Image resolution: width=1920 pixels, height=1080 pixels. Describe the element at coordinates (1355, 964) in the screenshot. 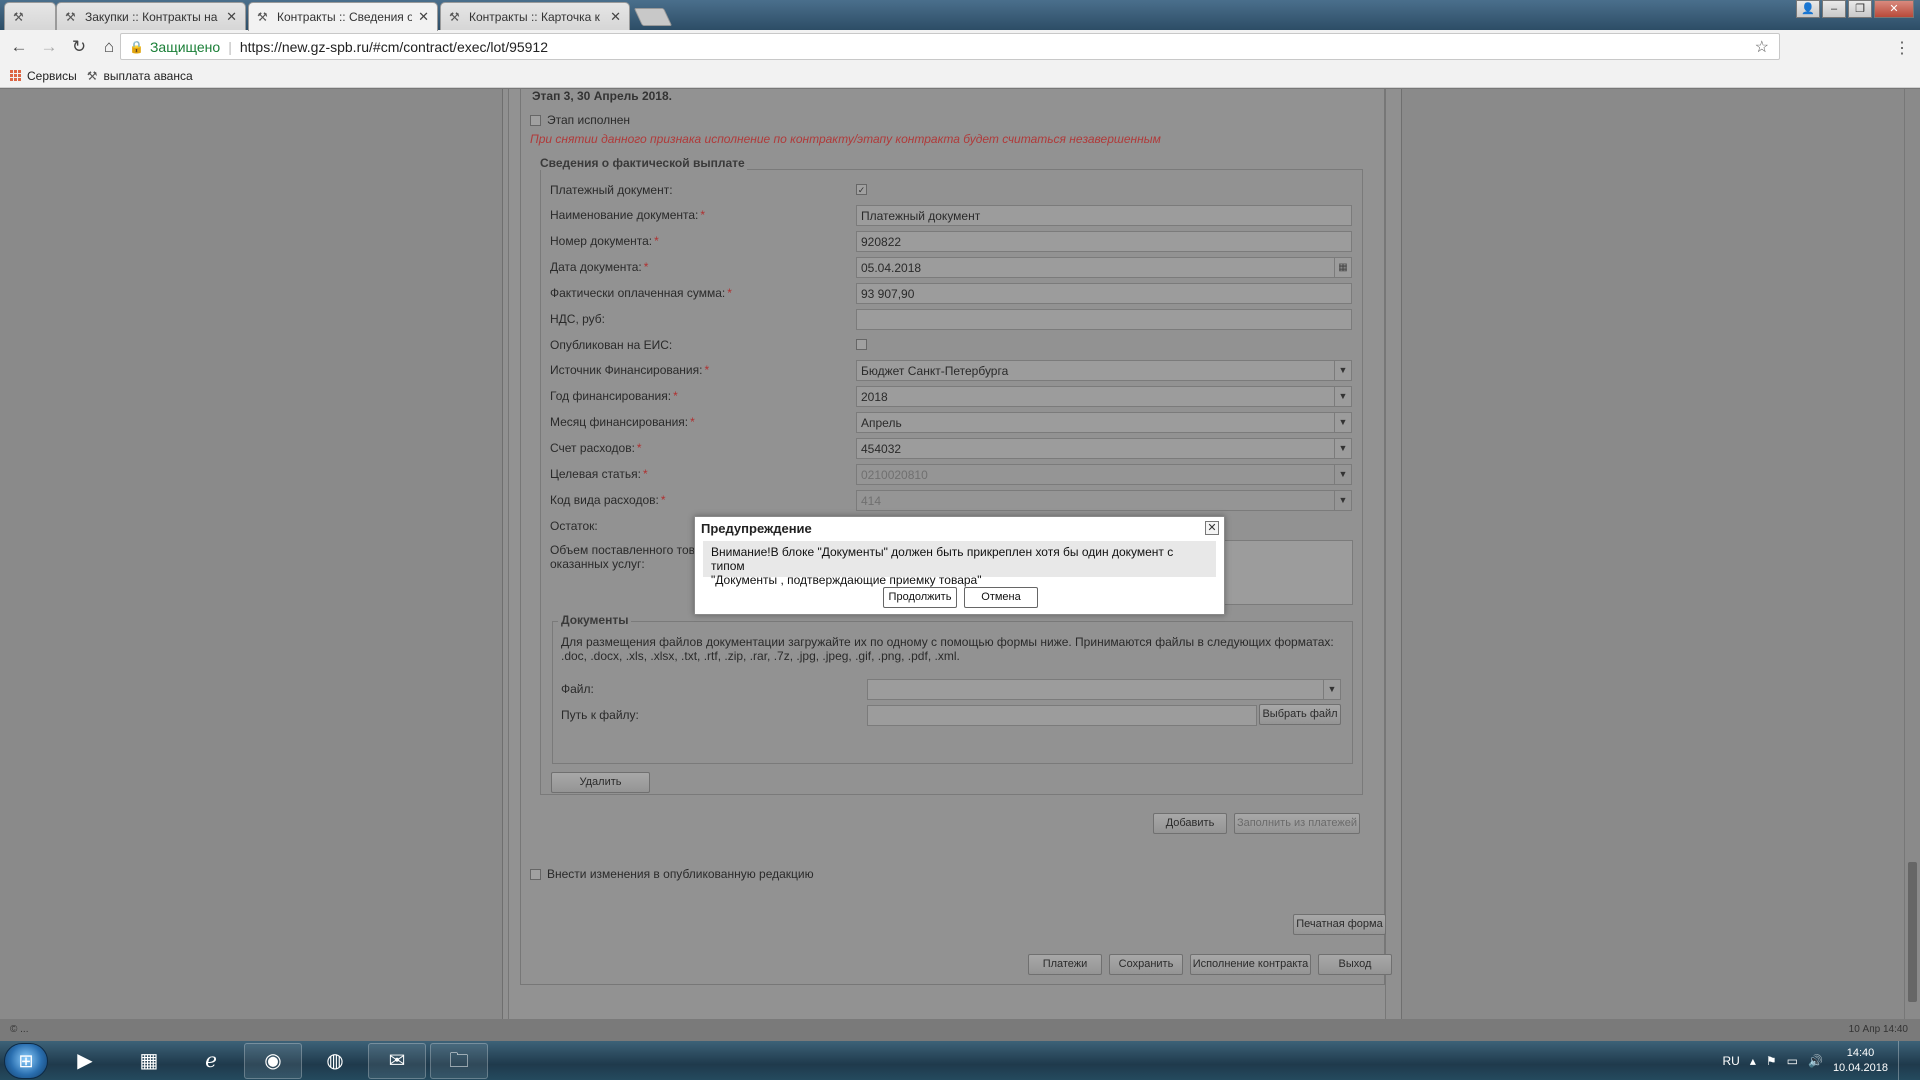

I see `exit-button: Выход` at that location.